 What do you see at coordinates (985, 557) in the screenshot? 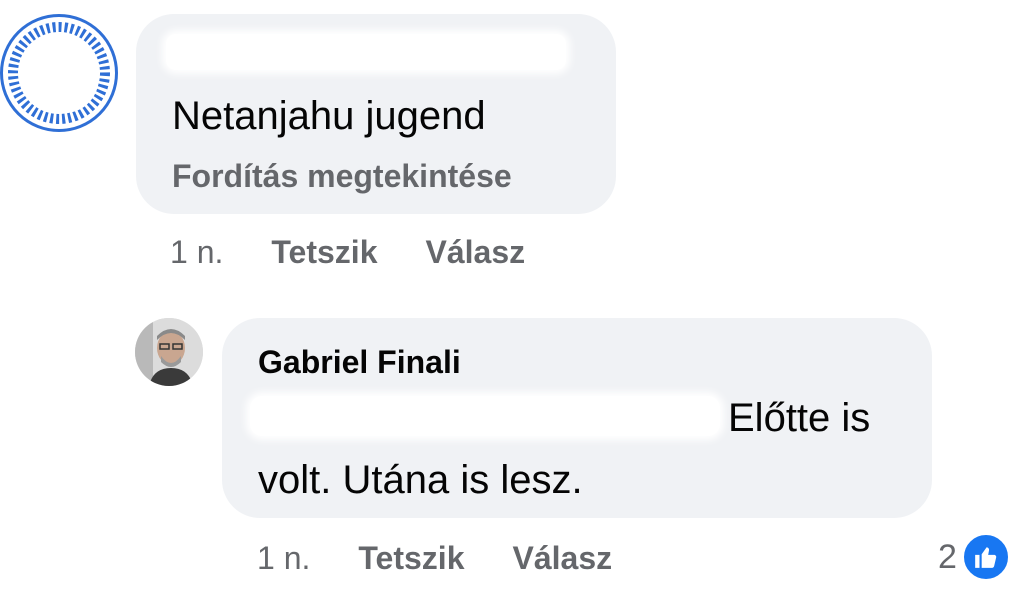
I see `thumbs-up-icon` at bounding box center [985, 557].